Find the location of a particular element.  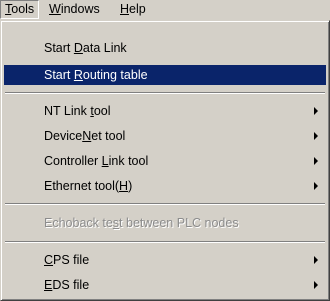

menu-item-start-data-link: Start Data Link is located at coordinates (165, 48).